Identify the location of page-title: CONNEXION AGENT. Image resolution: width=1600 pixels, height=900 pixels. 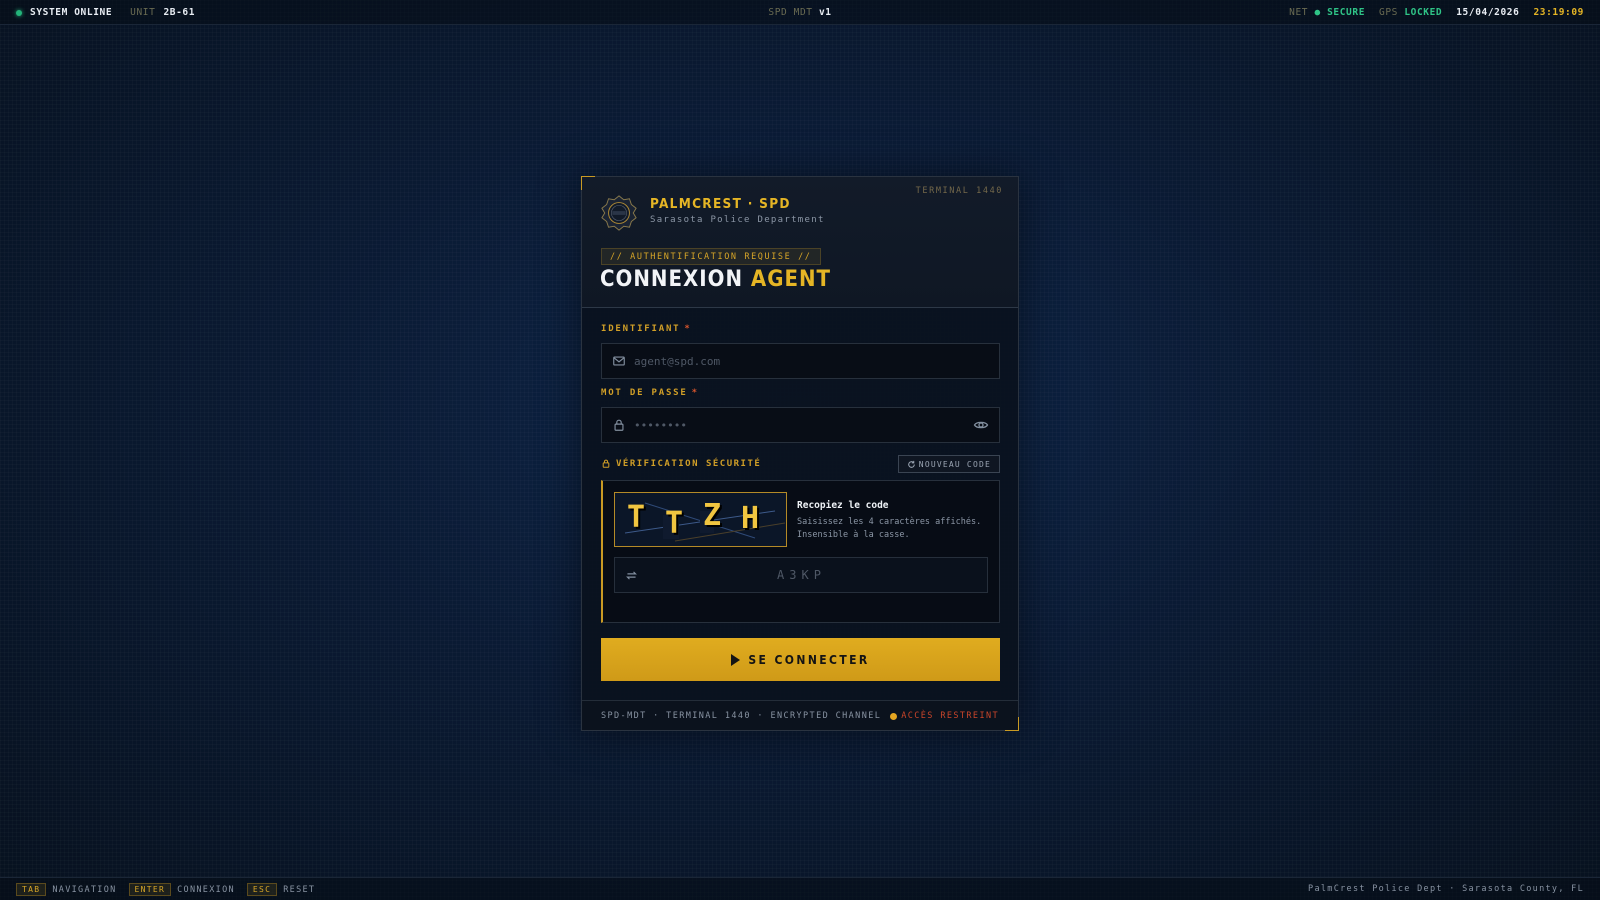
(715, 279).